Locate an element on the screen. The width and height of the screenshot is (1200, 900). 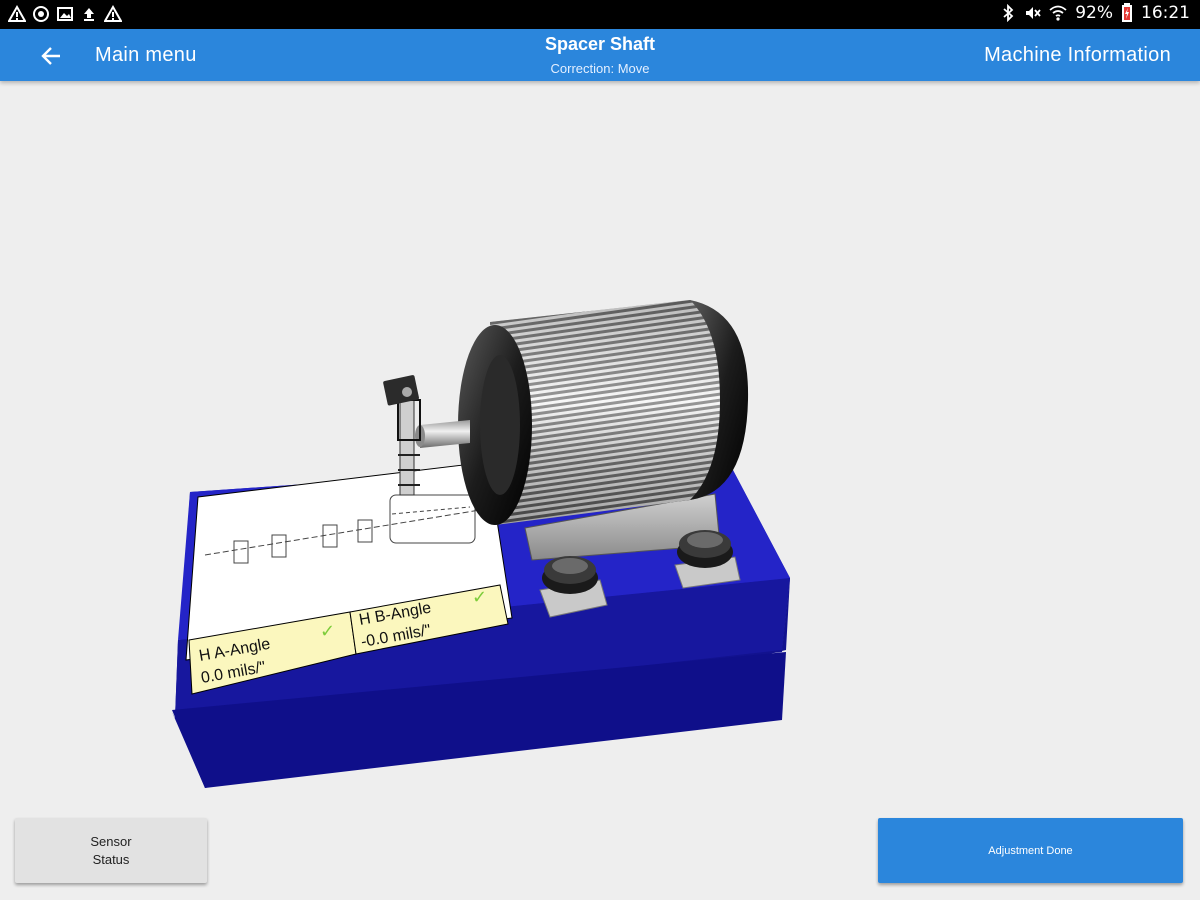
electric-motor is located at coordinates (603, 412).